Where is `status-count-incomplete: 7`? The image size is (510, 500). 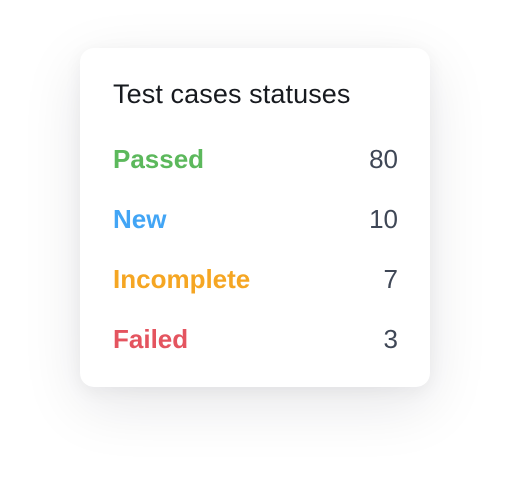
status-count-incomplete: 7 is located at coordinates (390, 279).